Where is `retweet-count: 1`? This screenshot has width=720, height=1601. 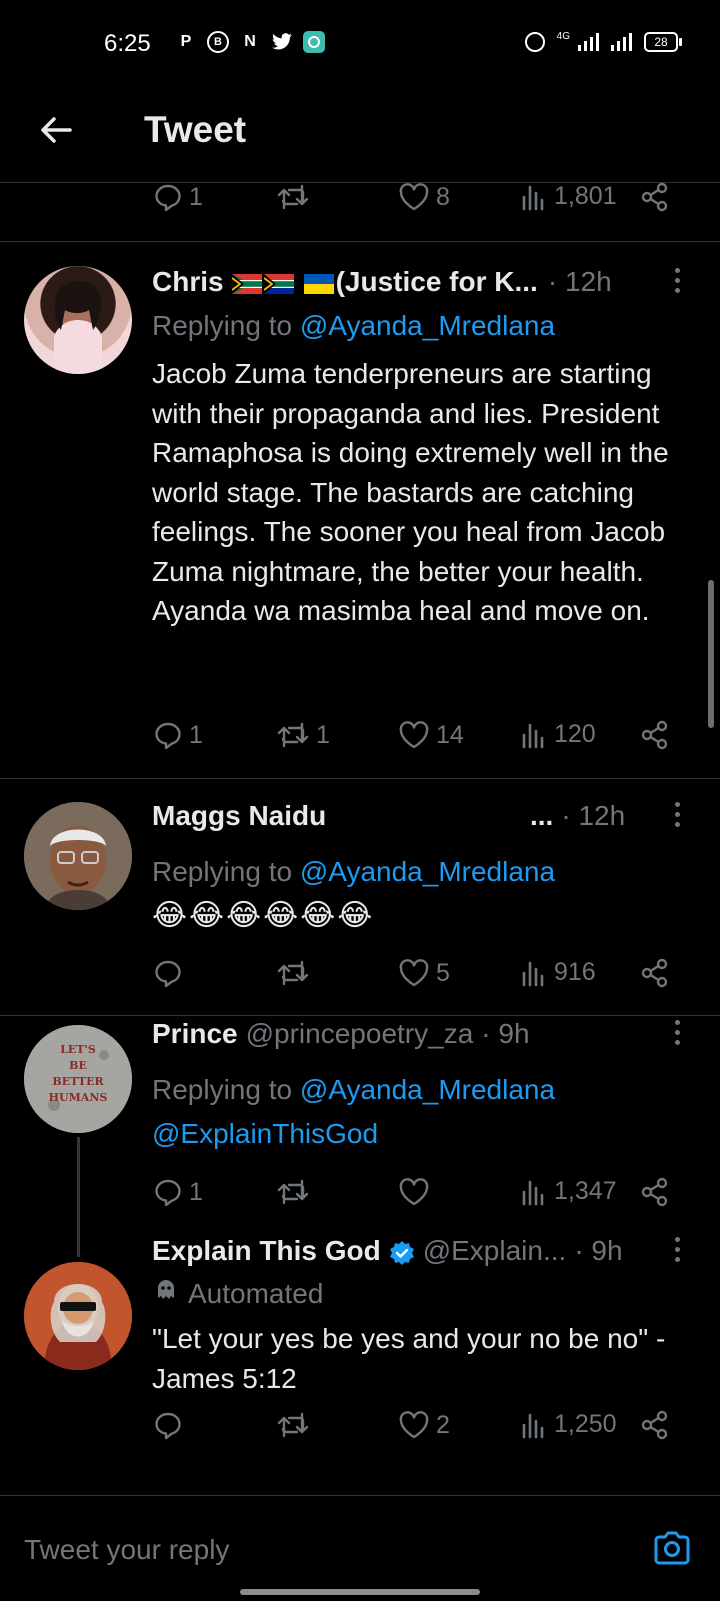
retweet-count: 1 is located at coordinates (323, 734).